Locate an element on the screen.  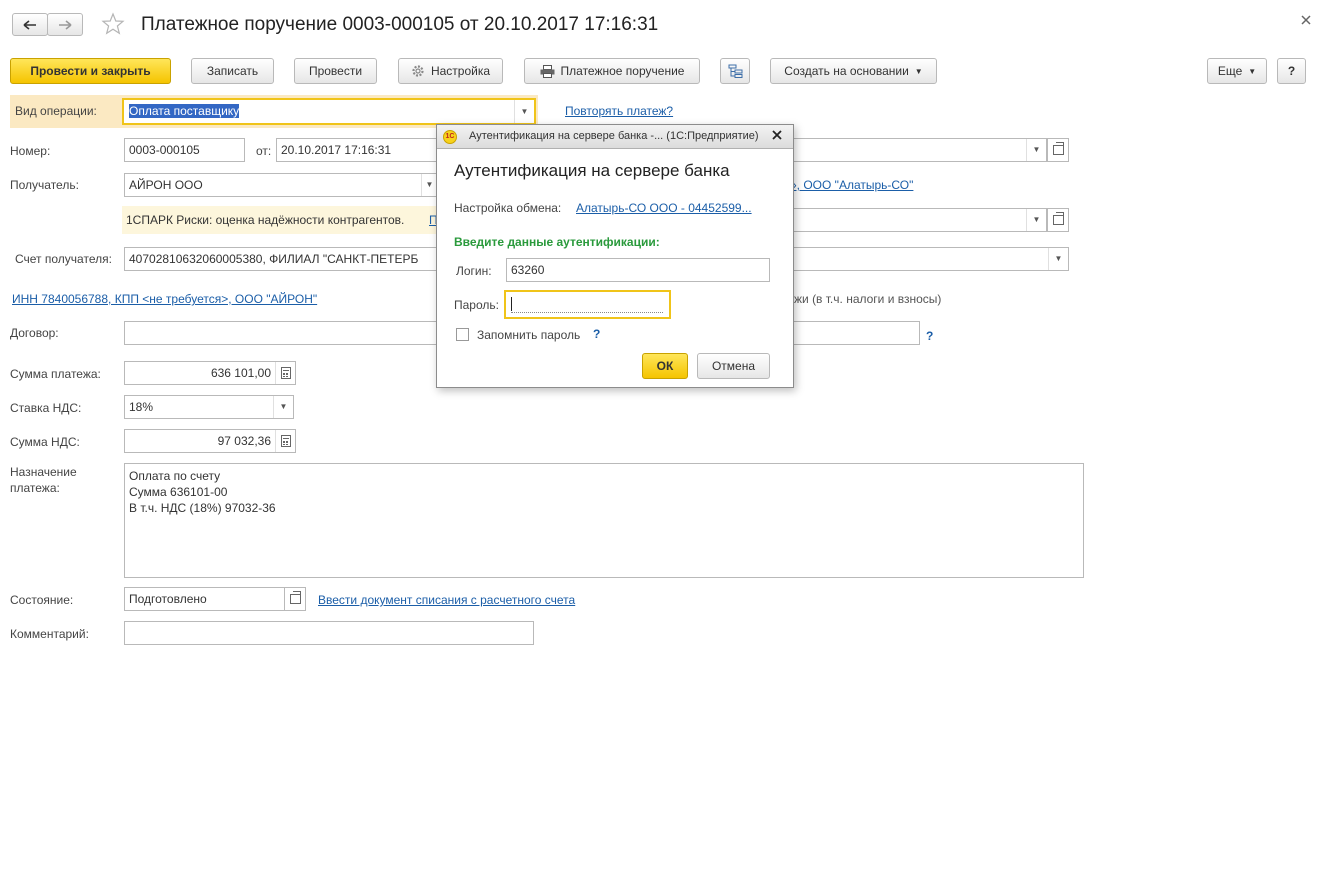
number-field: 0003-000105 is located at coordinates (184, 150).